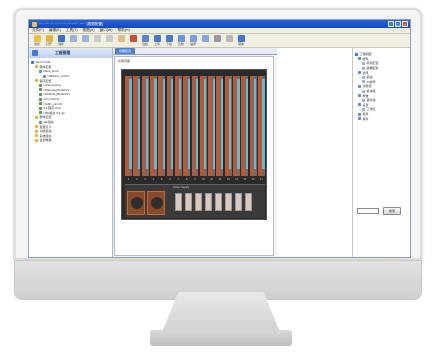 The height and width of the screenshot is (354, 433). I want to click on toolbar-button-open: 打开, so click(49, 40).